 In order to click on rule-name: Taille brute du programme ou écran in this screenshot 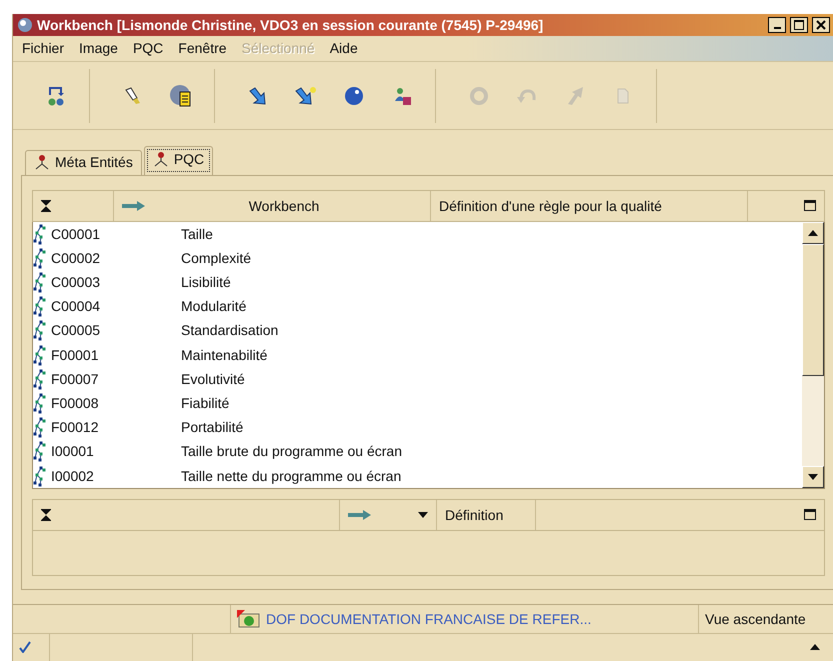, I will do `click(291, 451)`.